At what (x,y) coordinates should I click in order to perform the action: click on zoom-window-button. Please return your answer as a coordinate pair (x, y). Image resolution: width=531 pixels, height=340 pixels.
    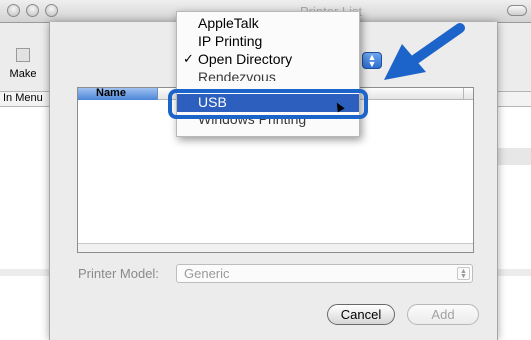
    Looking at the image, I should click on (51, 10).